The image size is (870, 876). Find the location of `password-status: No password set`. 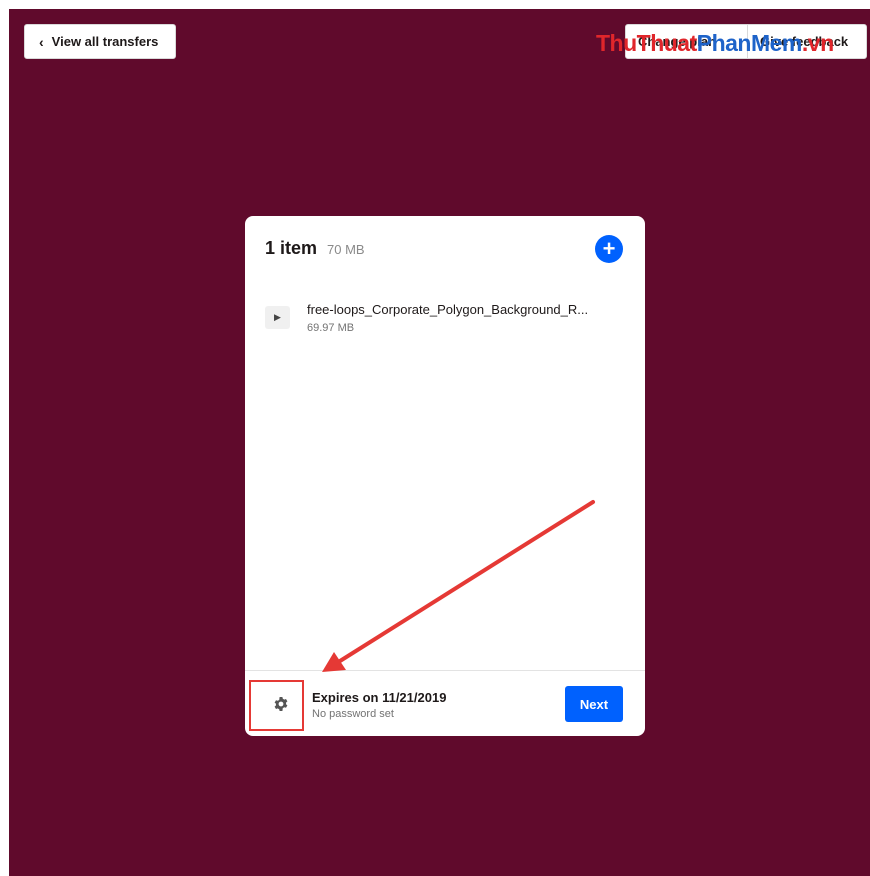

password-status: No password set is located at coordinates (353, 714).